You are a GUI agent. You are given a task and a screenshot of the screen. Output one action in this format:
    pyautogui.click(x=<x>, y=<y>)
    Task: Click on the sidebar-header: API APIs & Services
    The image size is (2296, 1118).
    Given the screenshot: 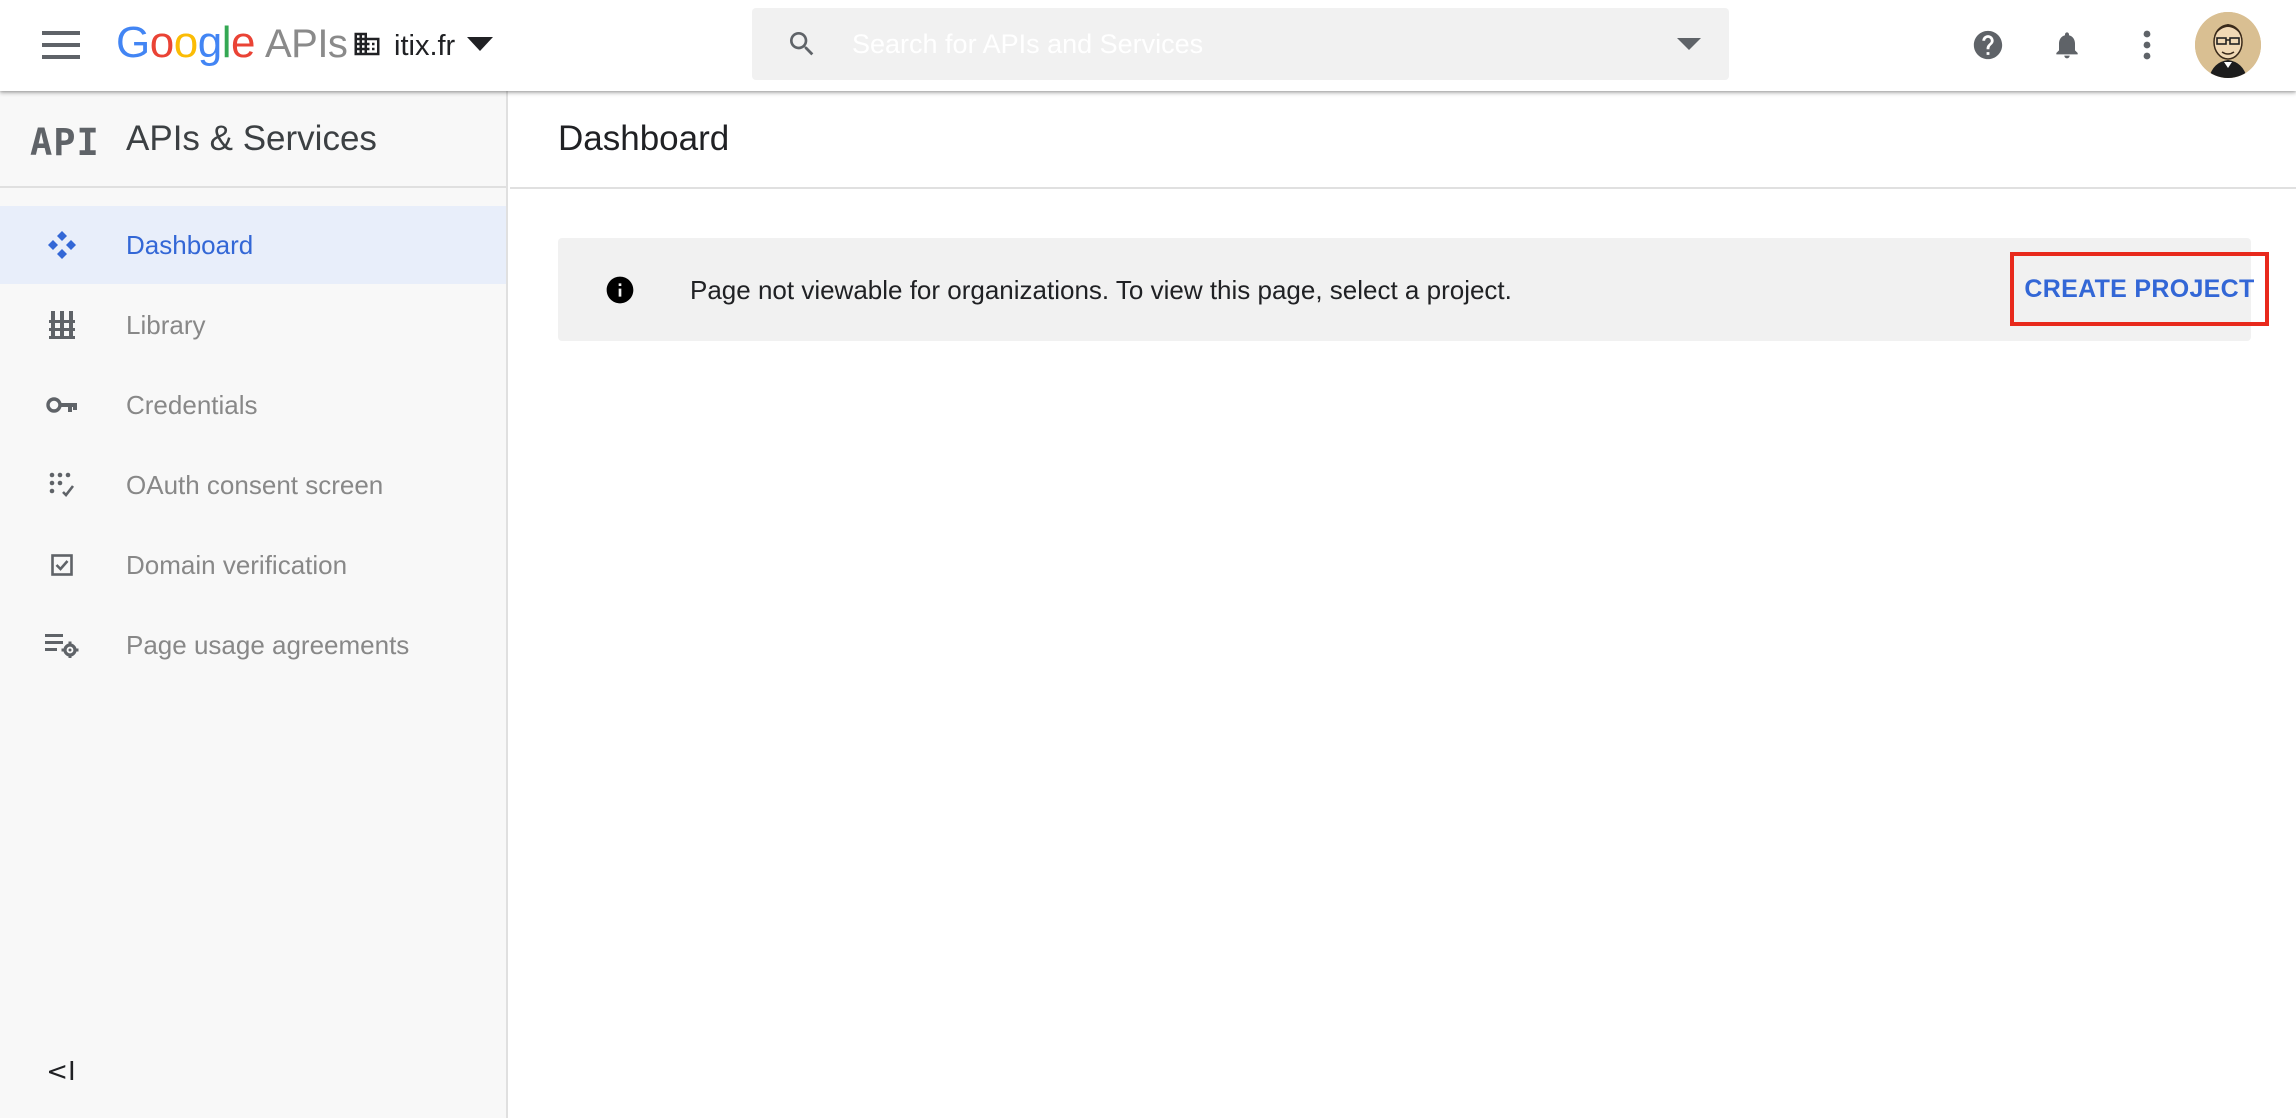 What is the action you would take?
    pyautogui.click(x=253, y=139)
    